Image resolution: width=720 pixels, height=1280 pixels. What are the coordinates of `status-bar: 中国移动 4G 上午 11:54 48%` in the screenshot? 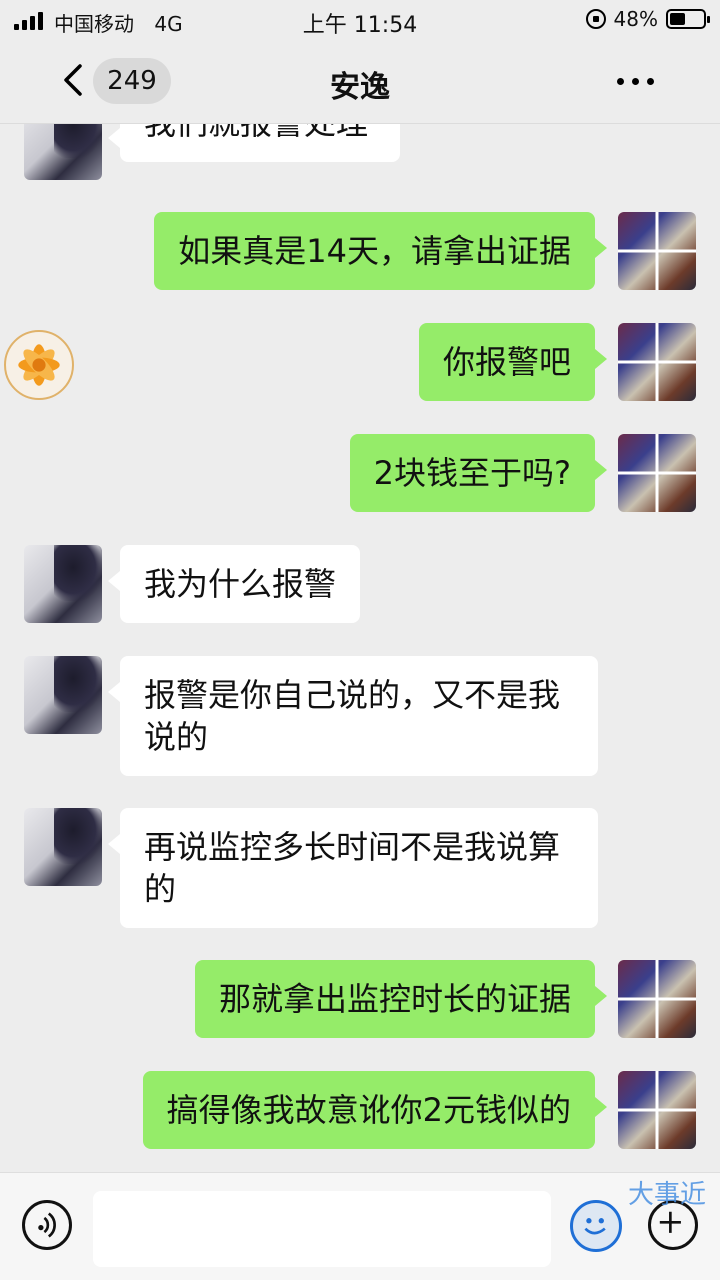 It's located at (360, 20).